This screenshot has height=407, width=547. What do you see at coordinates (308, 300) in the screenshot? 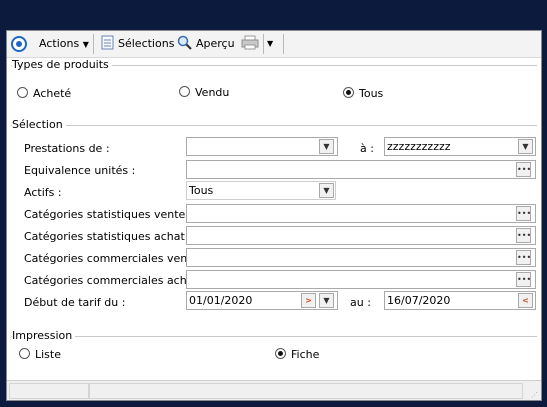
I see `date-next-icon: >` at bounding box center [308, 300].